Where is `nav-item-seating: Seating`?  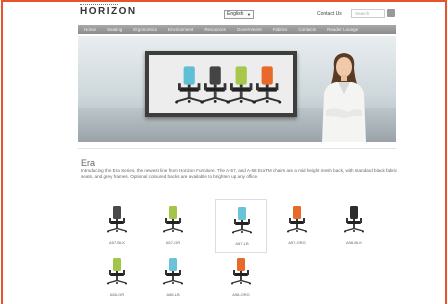 nav-item-seating: Seating is located at coordinates (114, 29).